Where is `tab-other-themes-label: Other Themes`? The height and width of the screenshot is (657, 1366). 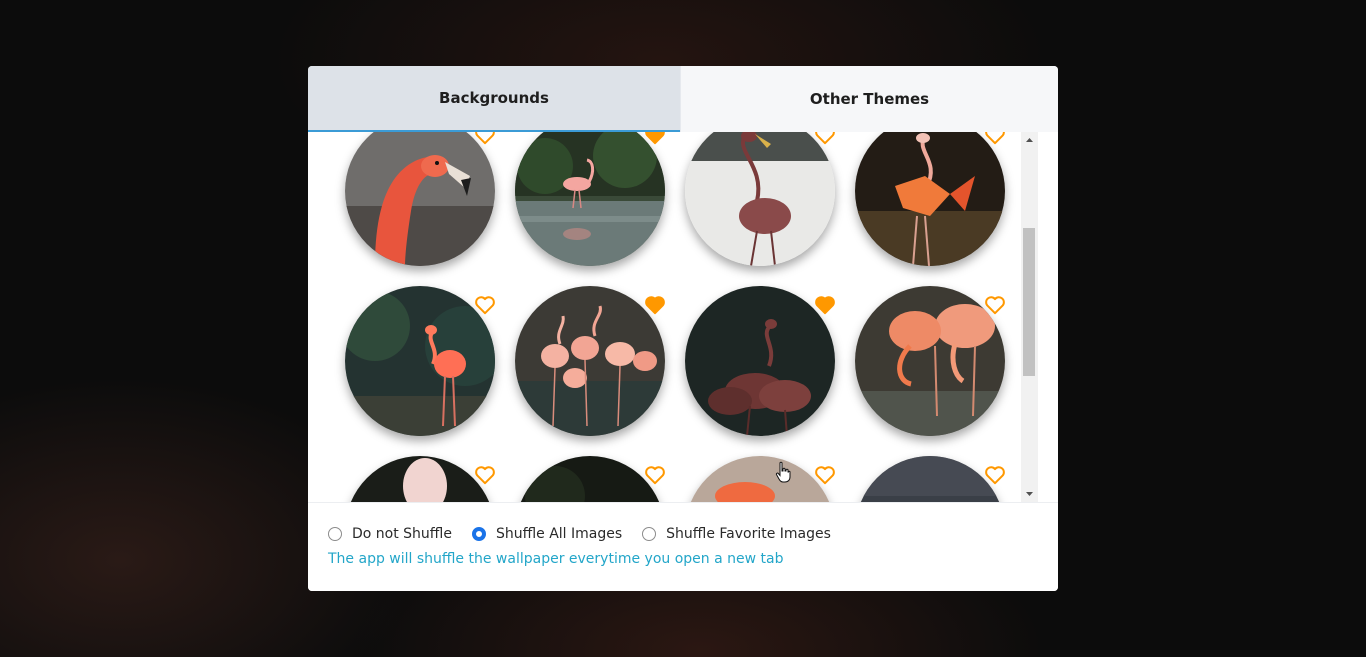
tab-other-themes-label: Other Themes is located at coordinates (869, 99).